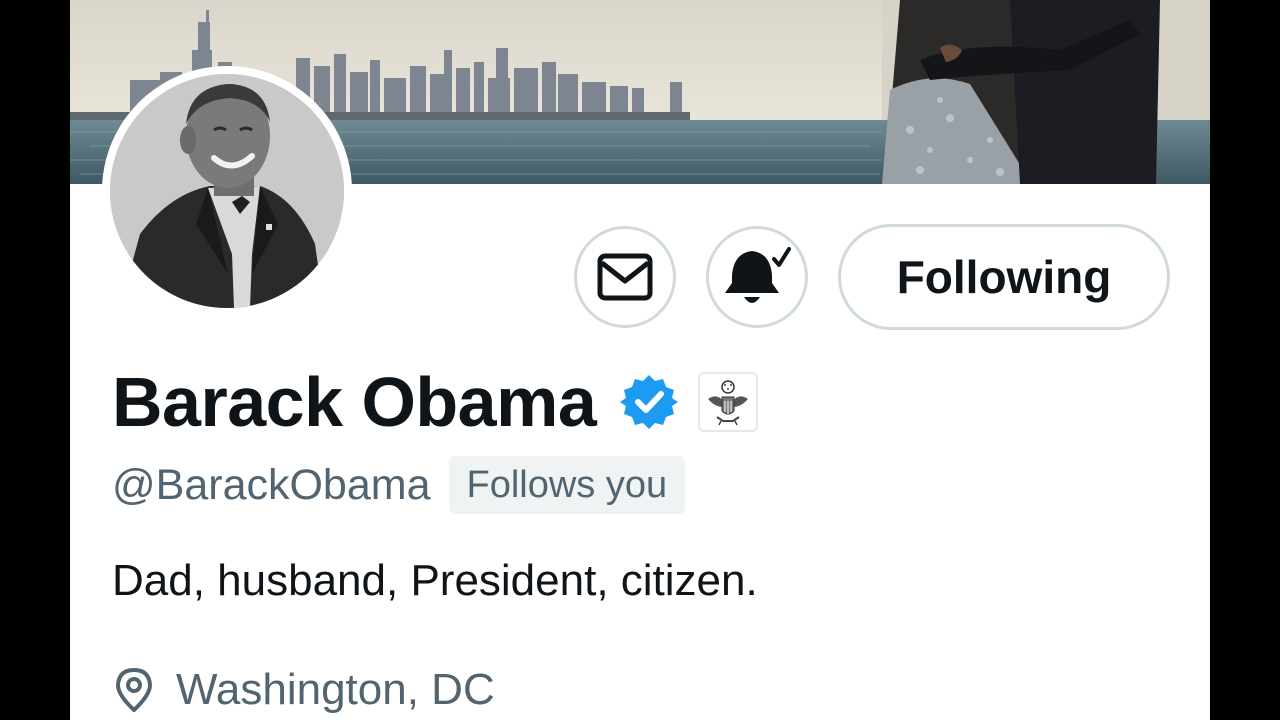 The height and width of the screenshot is (720, 1280). I want to click on profile-location: Washington, DC, so click(304, 690).